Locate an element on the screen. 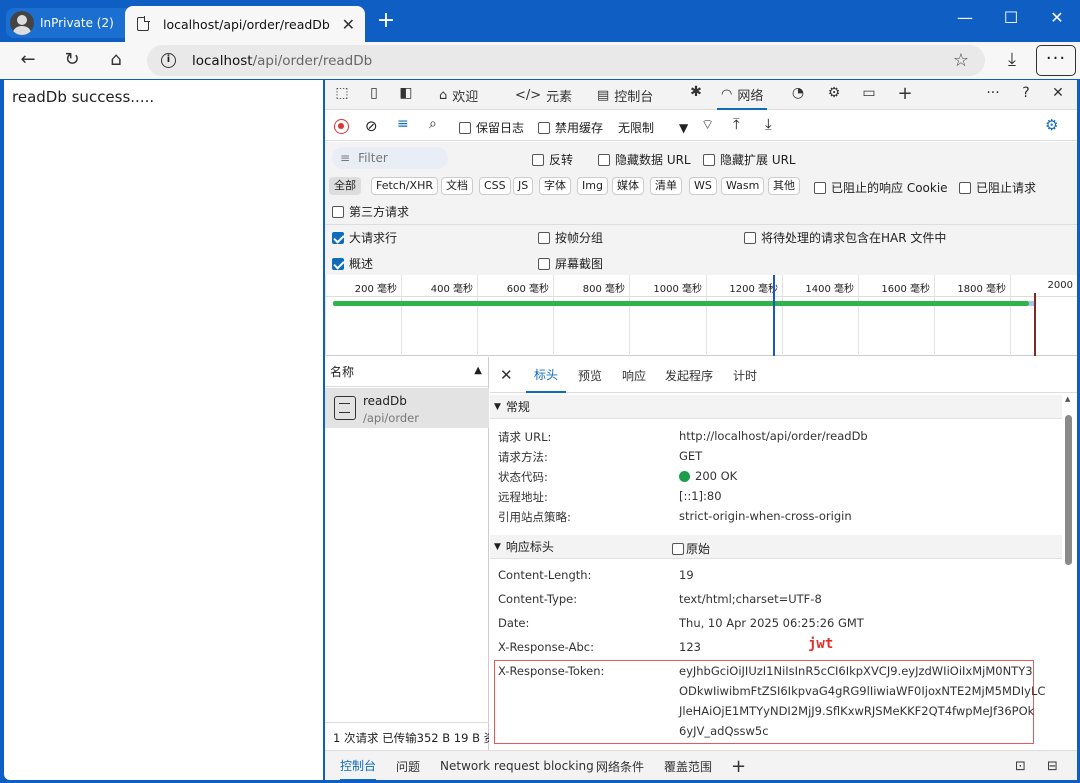 This screenshot has width=1080, height=783. har-pending-checkbox: 将待处理的请求包含在HAR 文件中 is located at coordinates (845, 237).